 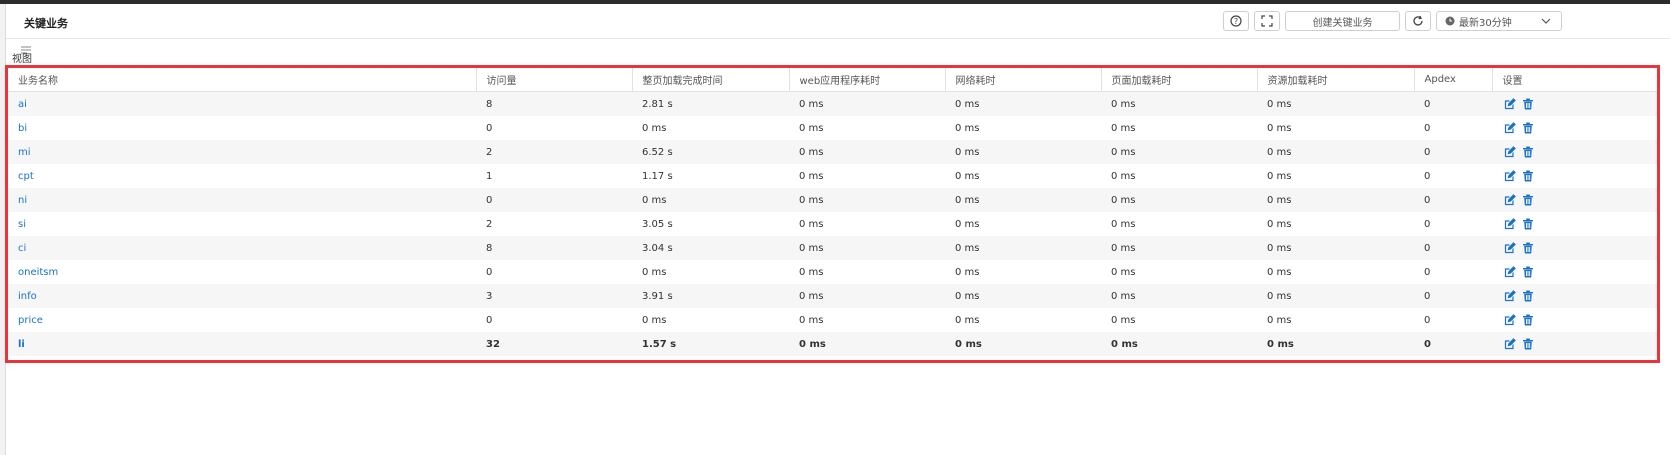 I want to click on business-name-link: ai, so click(x=242, y=103).